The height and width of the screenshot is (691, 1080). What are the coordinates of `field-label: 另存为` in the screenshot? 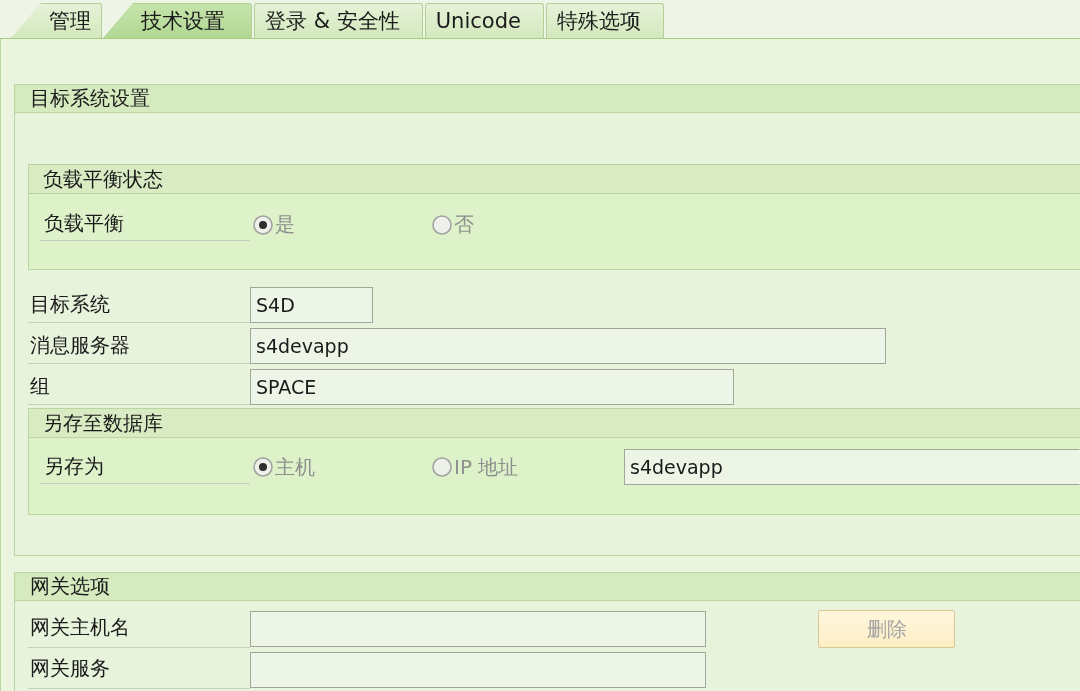 It's located at (145, 467).